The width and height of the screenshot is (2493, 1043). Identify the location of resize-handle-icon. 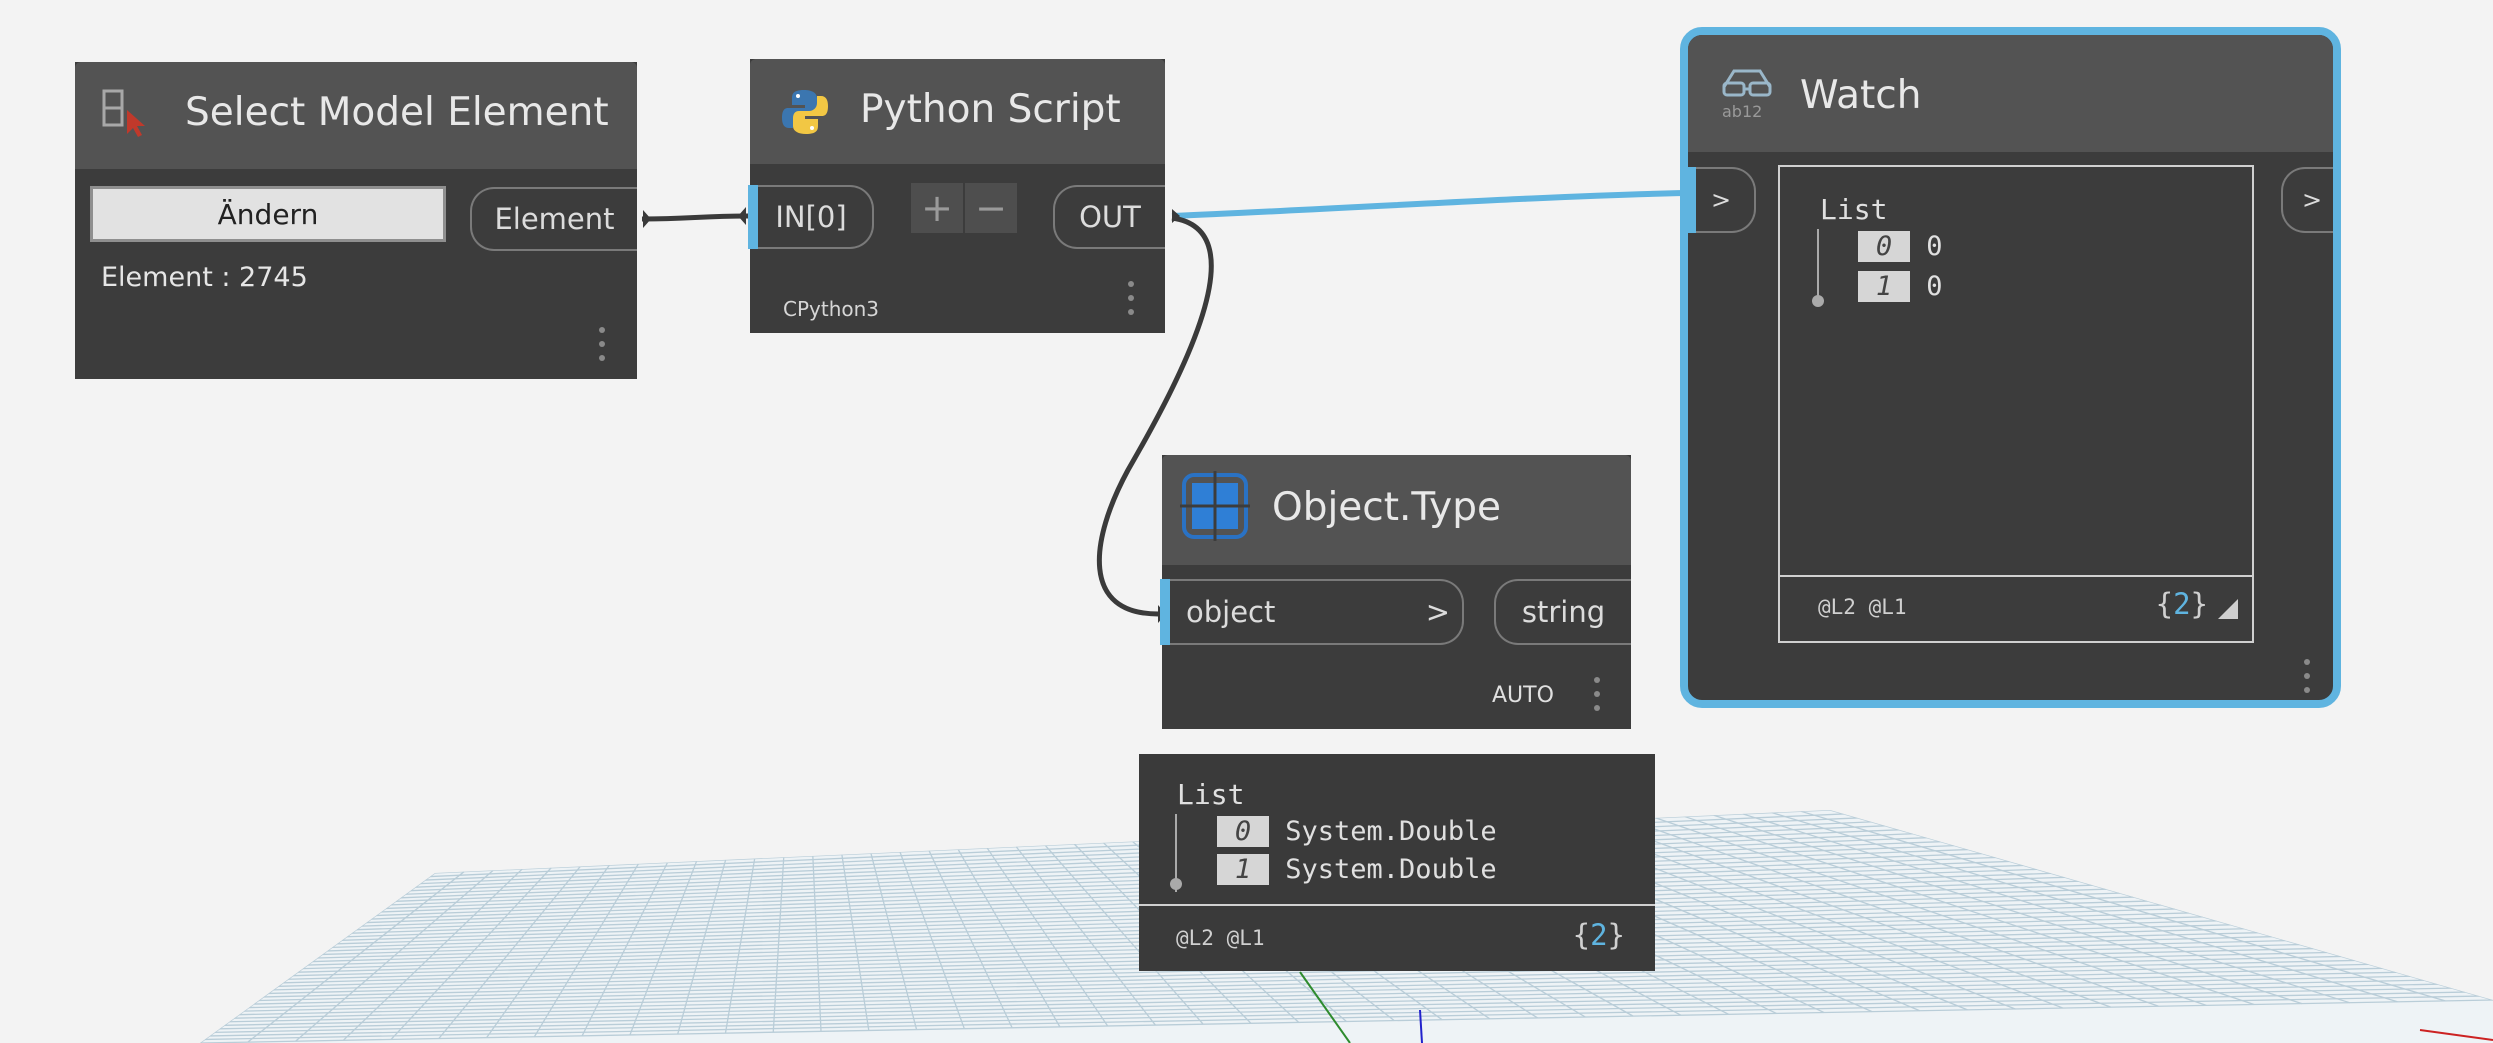
(2228, 609).